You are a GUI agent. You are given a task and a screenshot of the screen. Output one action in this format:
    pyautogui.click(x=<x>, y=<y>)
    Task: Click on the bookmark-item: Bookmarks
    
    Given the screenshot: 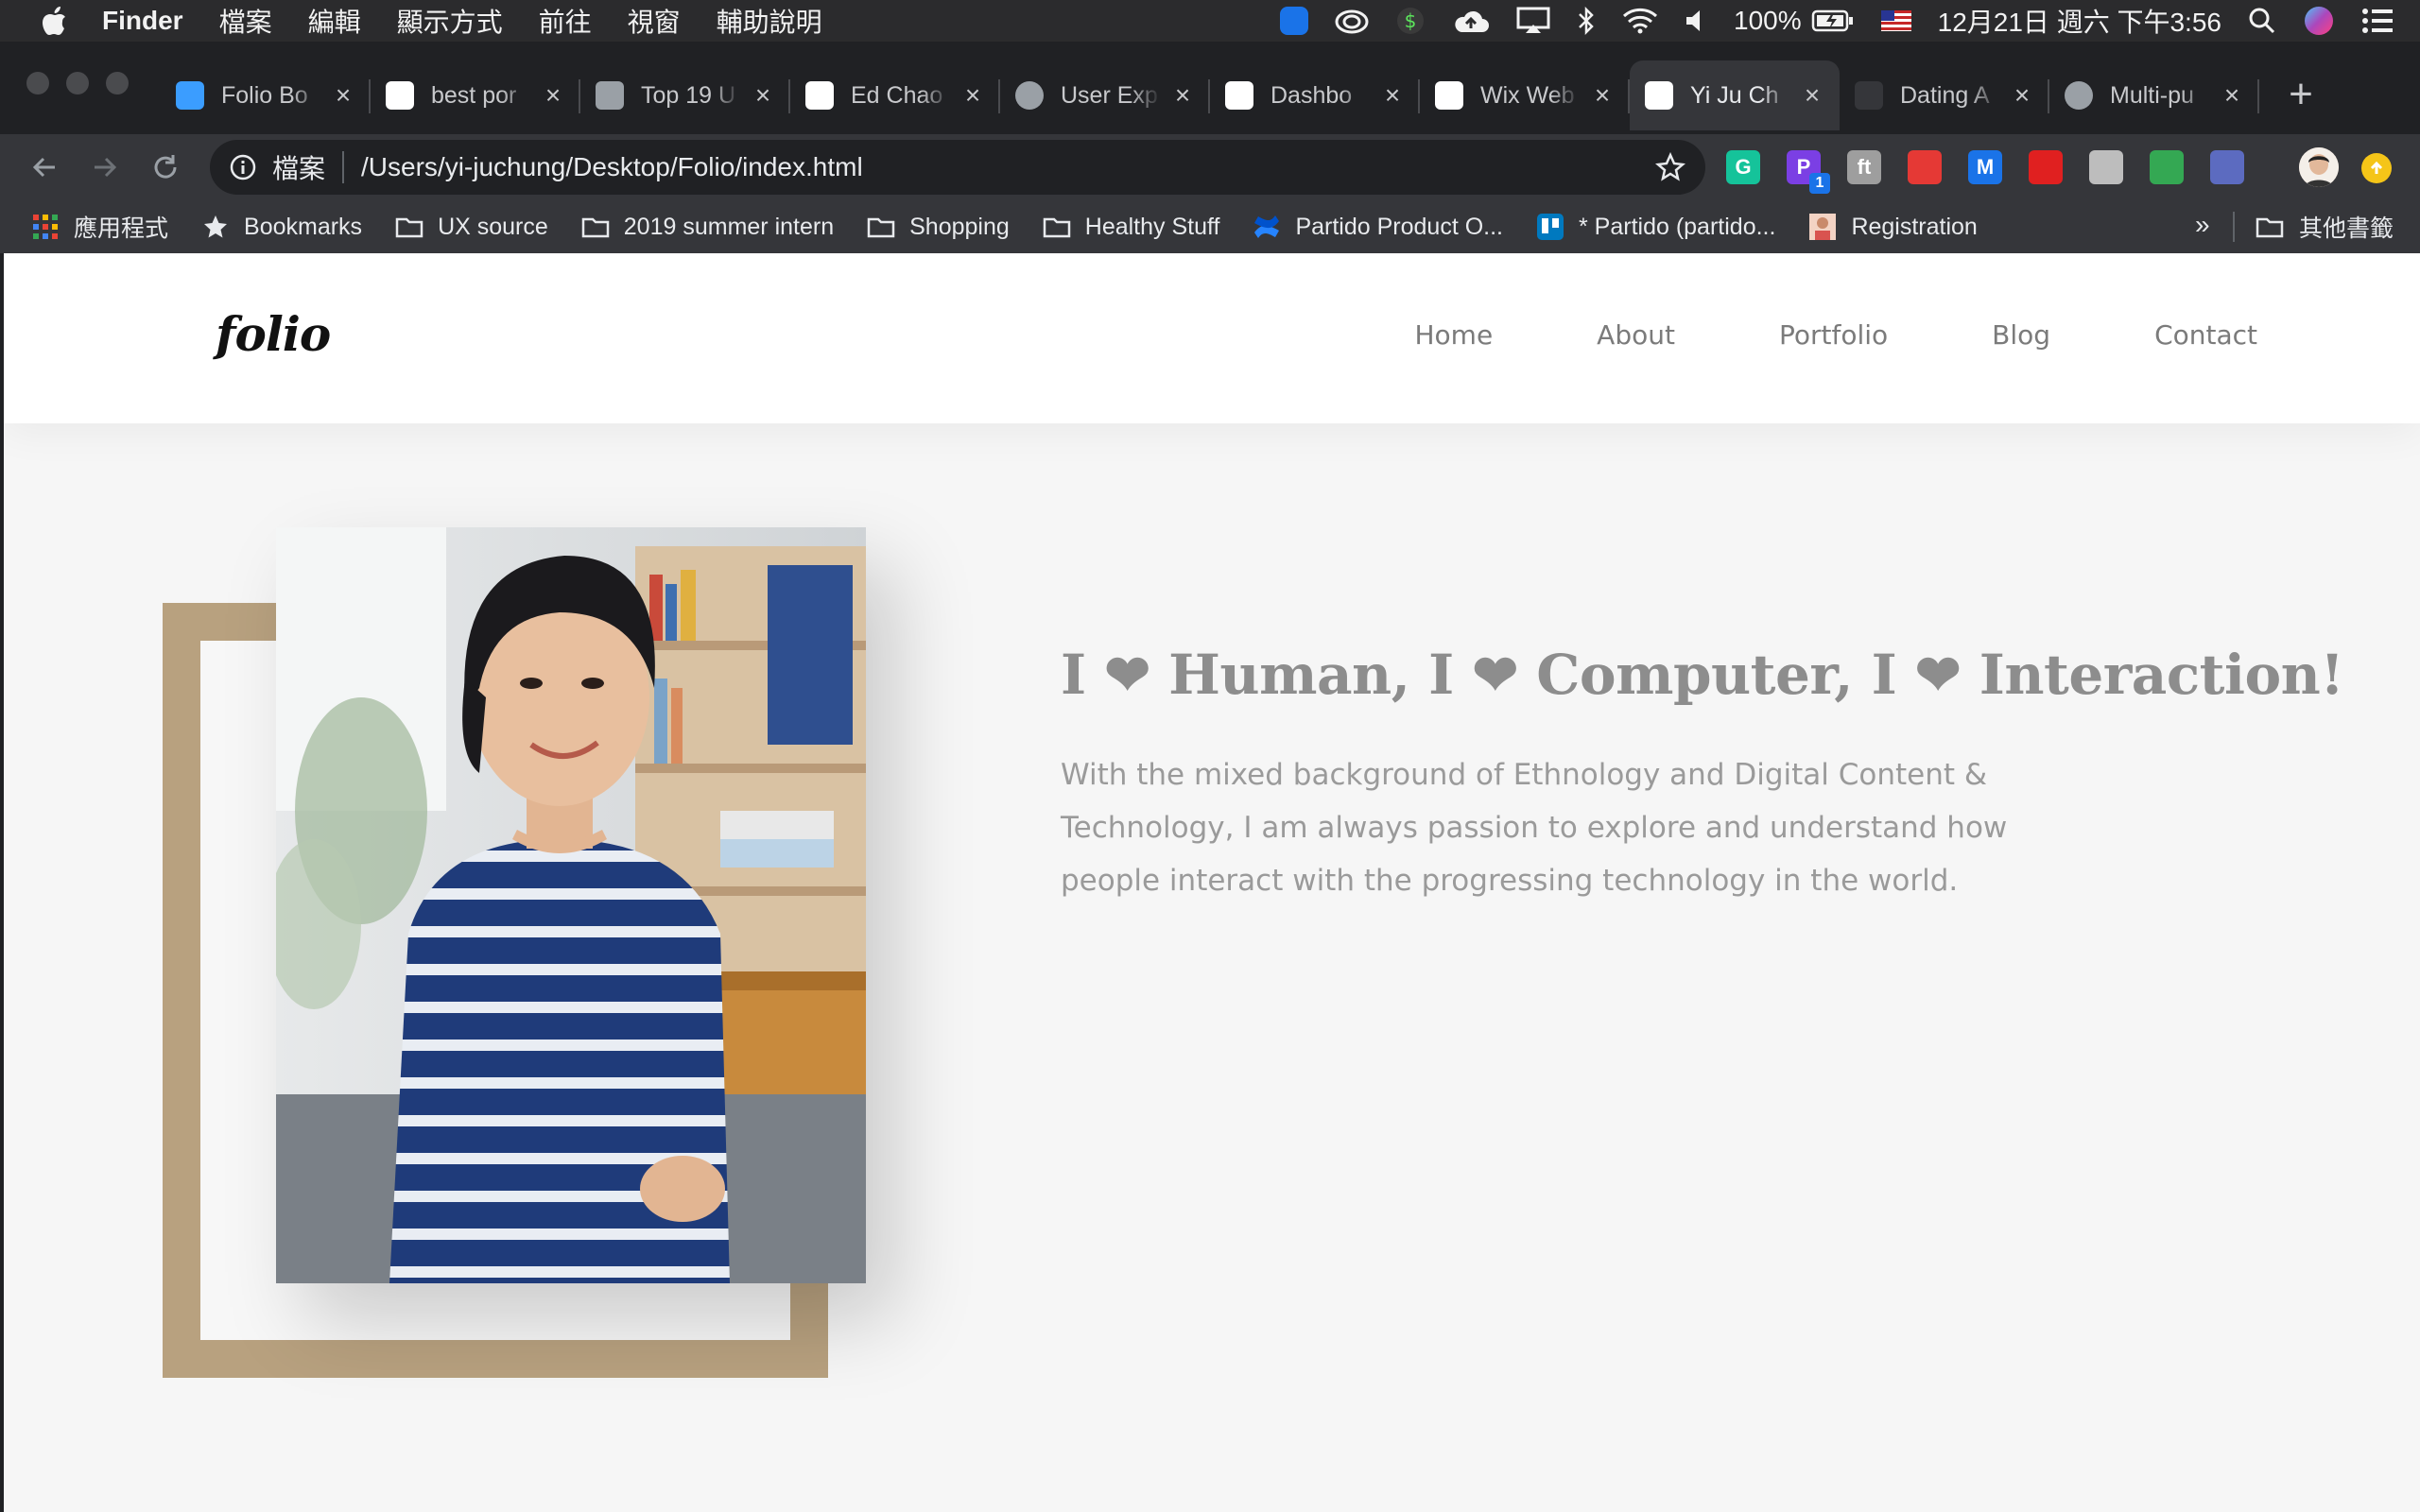 What is the action you would take?
    pyautogui.click(x=281, y=227)
    